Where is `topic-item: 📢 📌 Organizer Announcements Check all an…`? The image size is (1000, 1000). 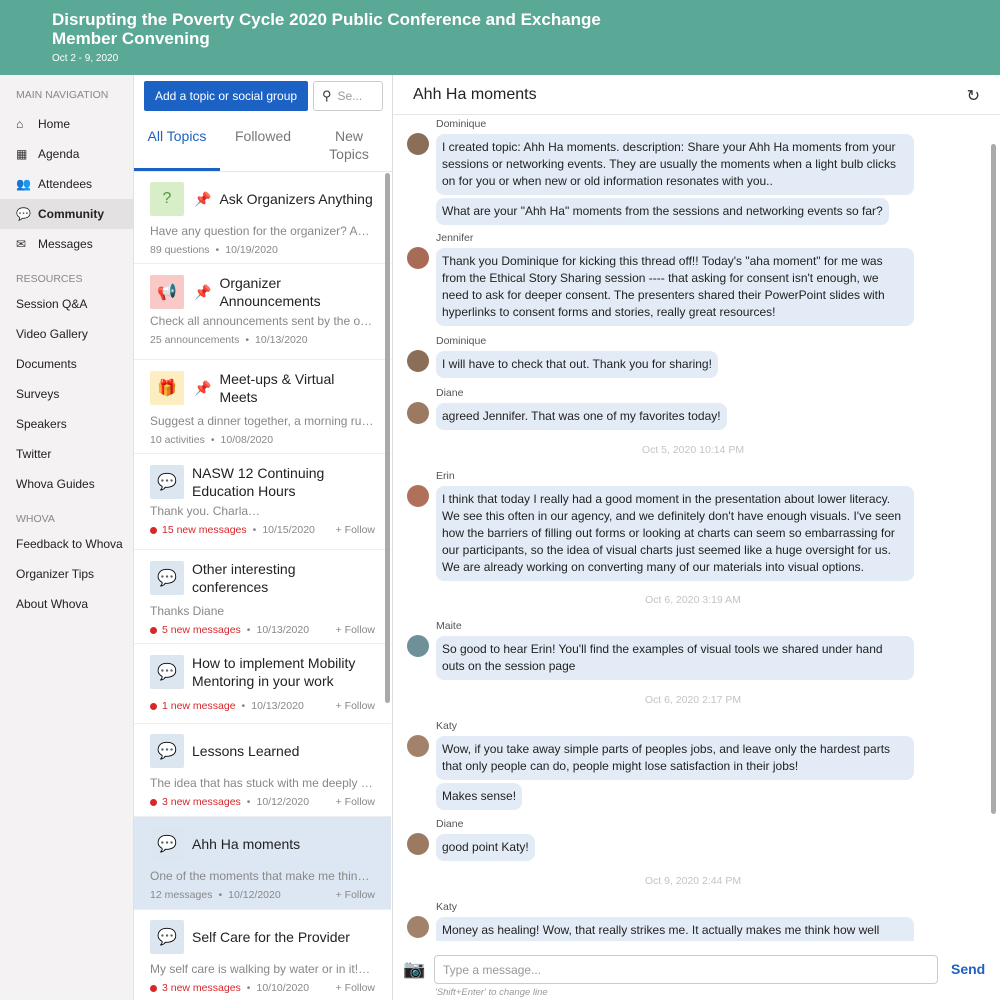 topic-item: 📢 📌 Organizer Announcements Check all an… is located at coordinates (262, 312).